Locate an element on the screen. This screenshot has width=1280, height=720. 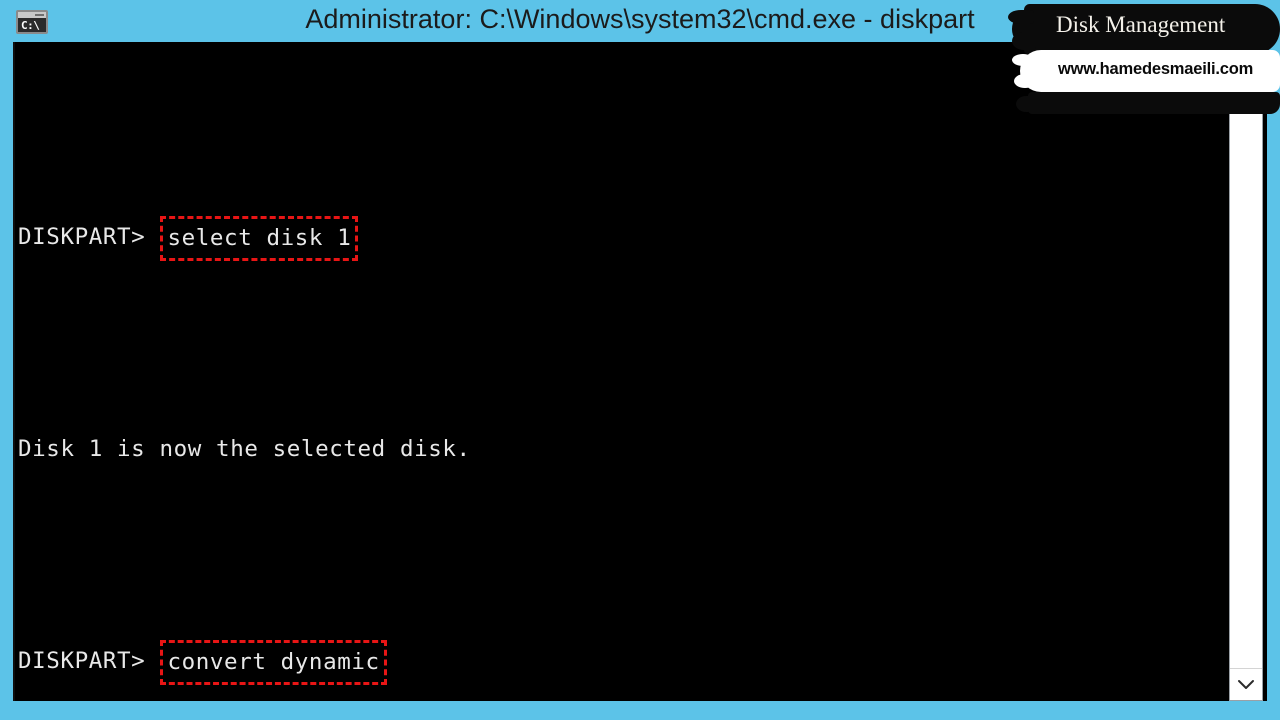
console-line-output: Disk 1 is now the selected disk. is located at coordinates (244, 449).